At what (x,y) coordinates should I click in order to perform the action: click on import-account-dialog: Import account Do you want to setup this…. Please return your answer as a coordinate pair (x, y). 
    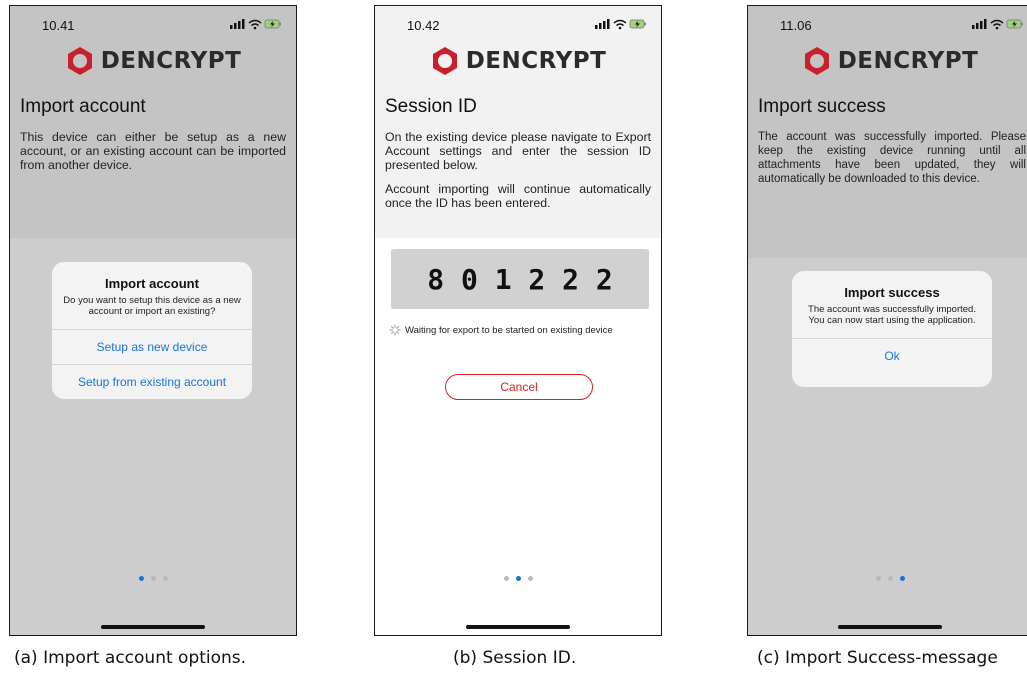
    Looking at the image, I should click on (152, 330).